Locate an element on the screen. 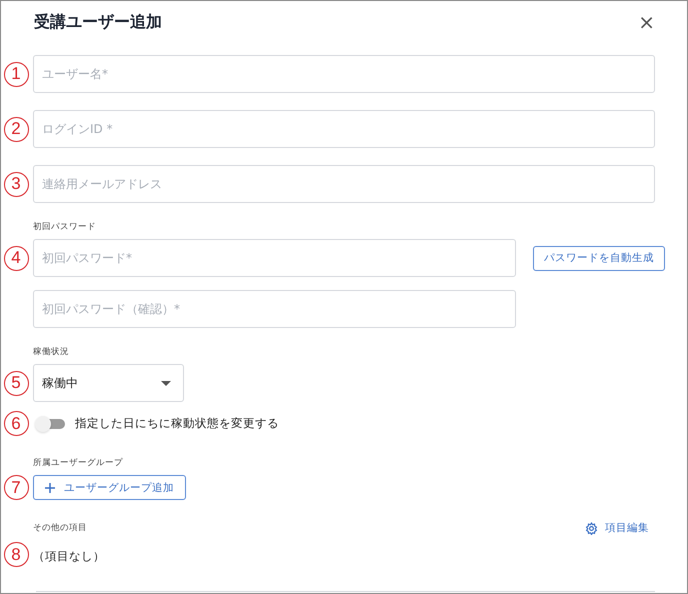  add-group-button: ユーザーグループ追加 is located at coordinates (109, 487).